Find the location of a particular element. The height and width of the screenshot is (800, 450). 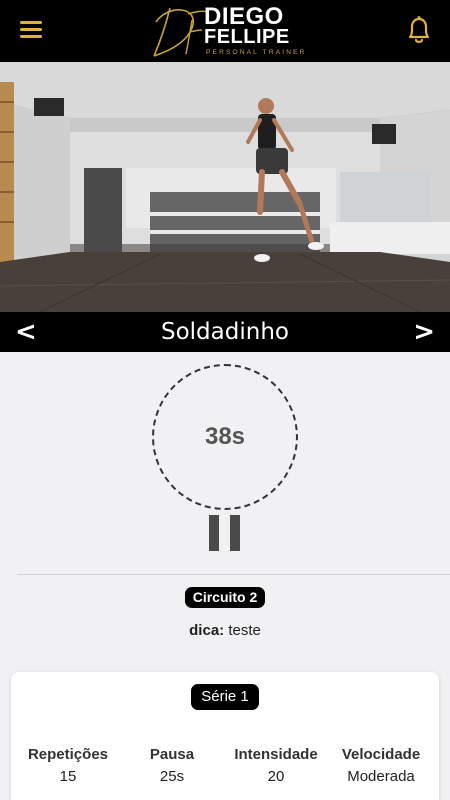

logo-tagline: PERSONAL TRAINER is located at coordinates (256, 52).